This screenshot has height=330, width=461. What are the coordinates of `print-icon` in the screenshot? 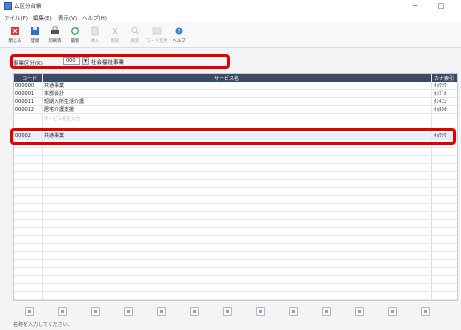 It's located at (55, 30).